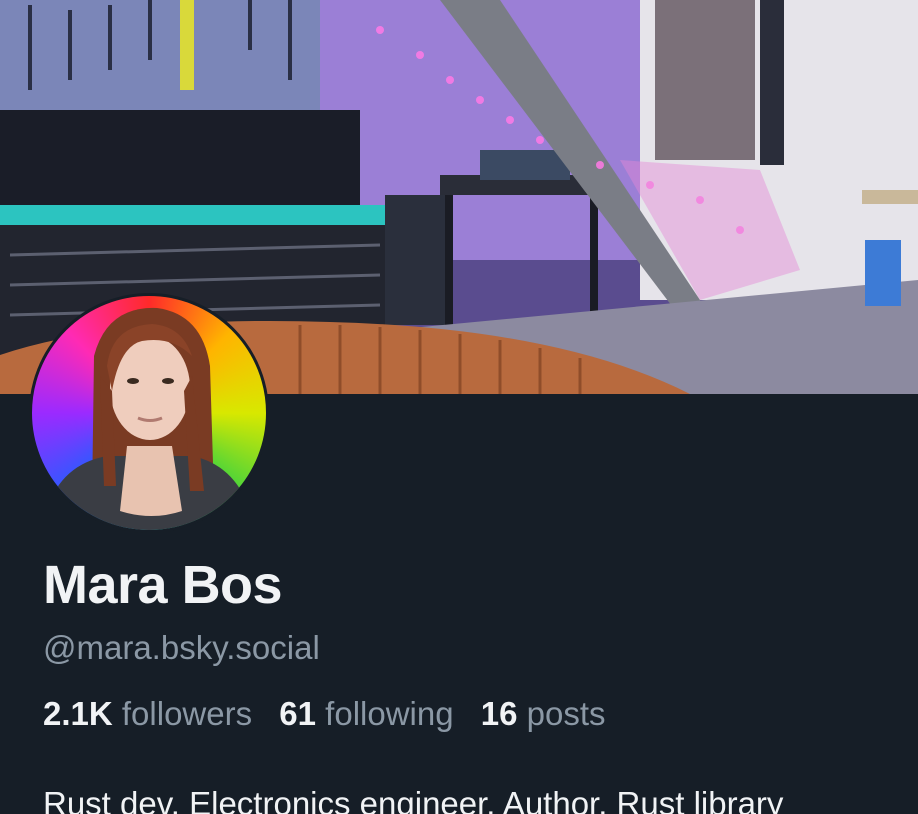 This screenshot has width=918, height=814. I want to click on avatar, so click(149, 413).